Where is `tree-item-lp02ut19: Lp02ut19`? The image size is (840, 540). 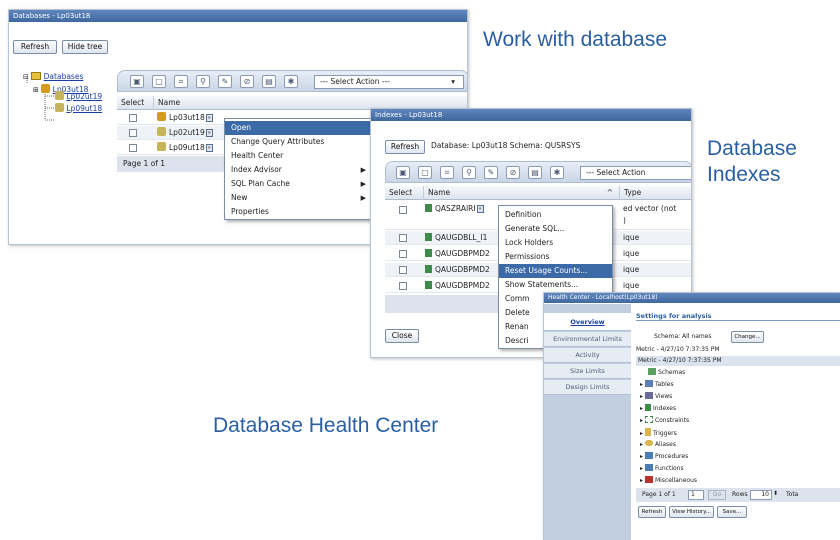 tree-item-lp02ut19: Lp02ut19 is located at coordinates (78, 96).